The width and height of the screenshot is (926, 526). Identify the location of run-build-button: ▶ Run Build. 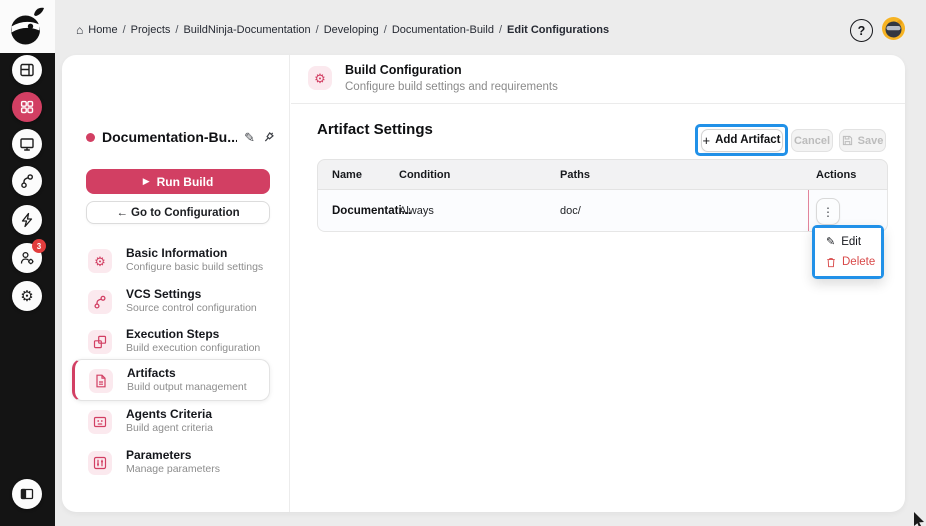
(178, 181).